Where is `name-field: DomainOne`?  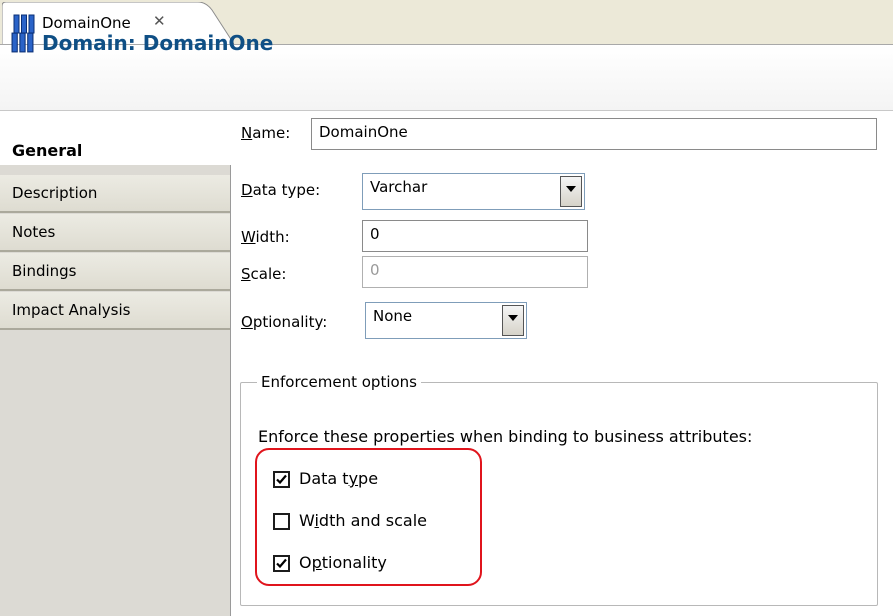 name-field: DomainOne is located at coordinates (594, 134).